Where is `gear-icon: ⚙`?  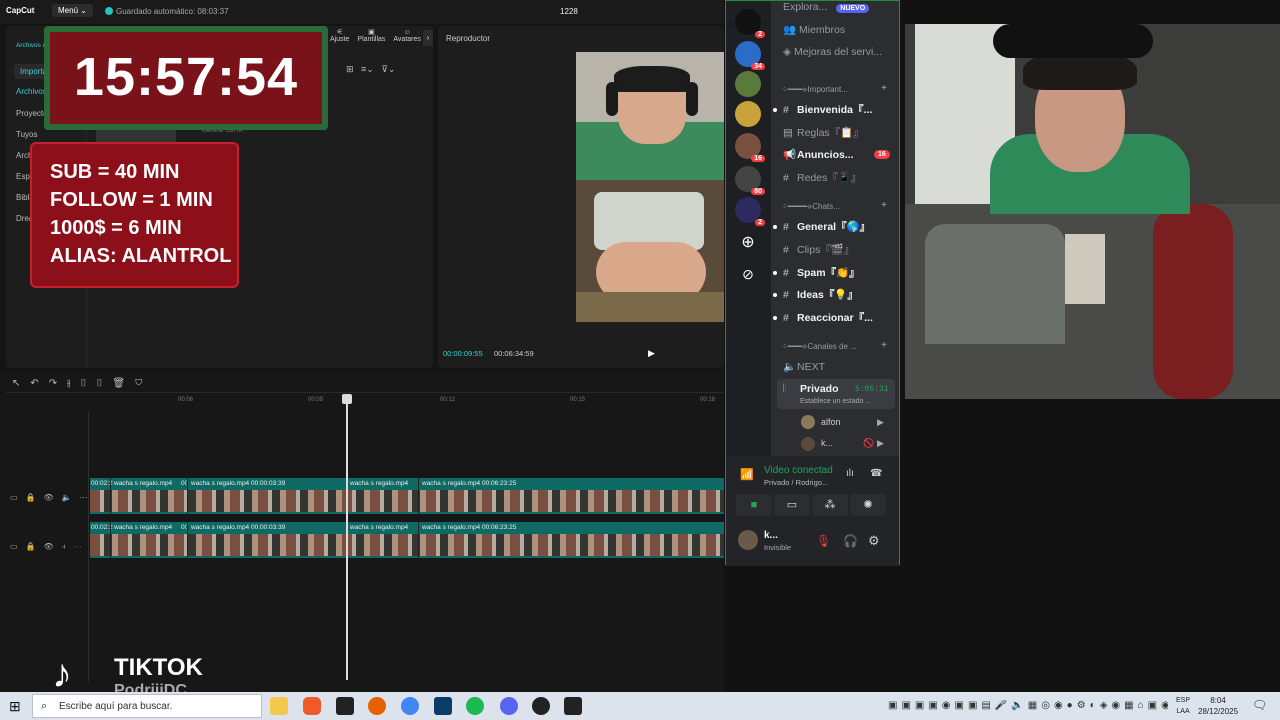 gear-icon: ⚙ is located at coordinates (874, 541).